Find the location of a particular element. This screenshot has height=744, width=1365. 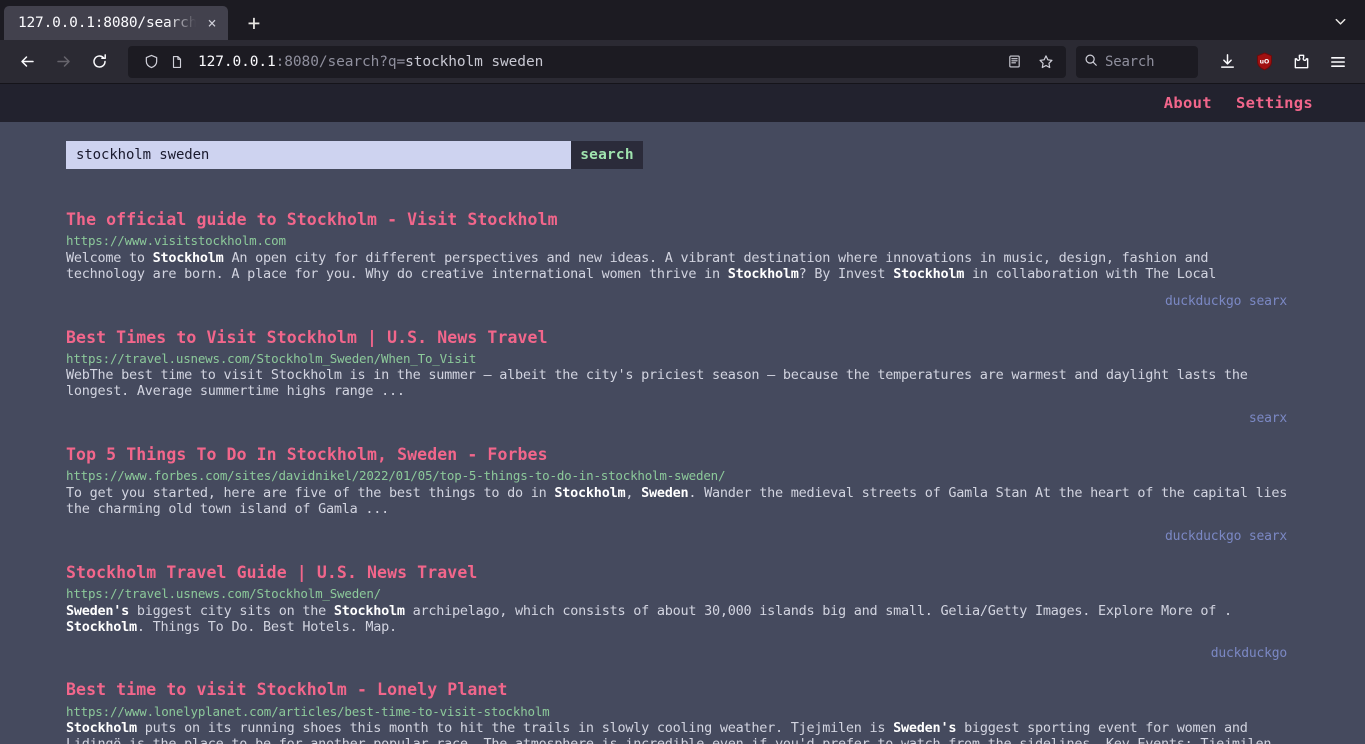

tab-title: 127.0.0.1:8080/search is located at coordinates (107, 23).